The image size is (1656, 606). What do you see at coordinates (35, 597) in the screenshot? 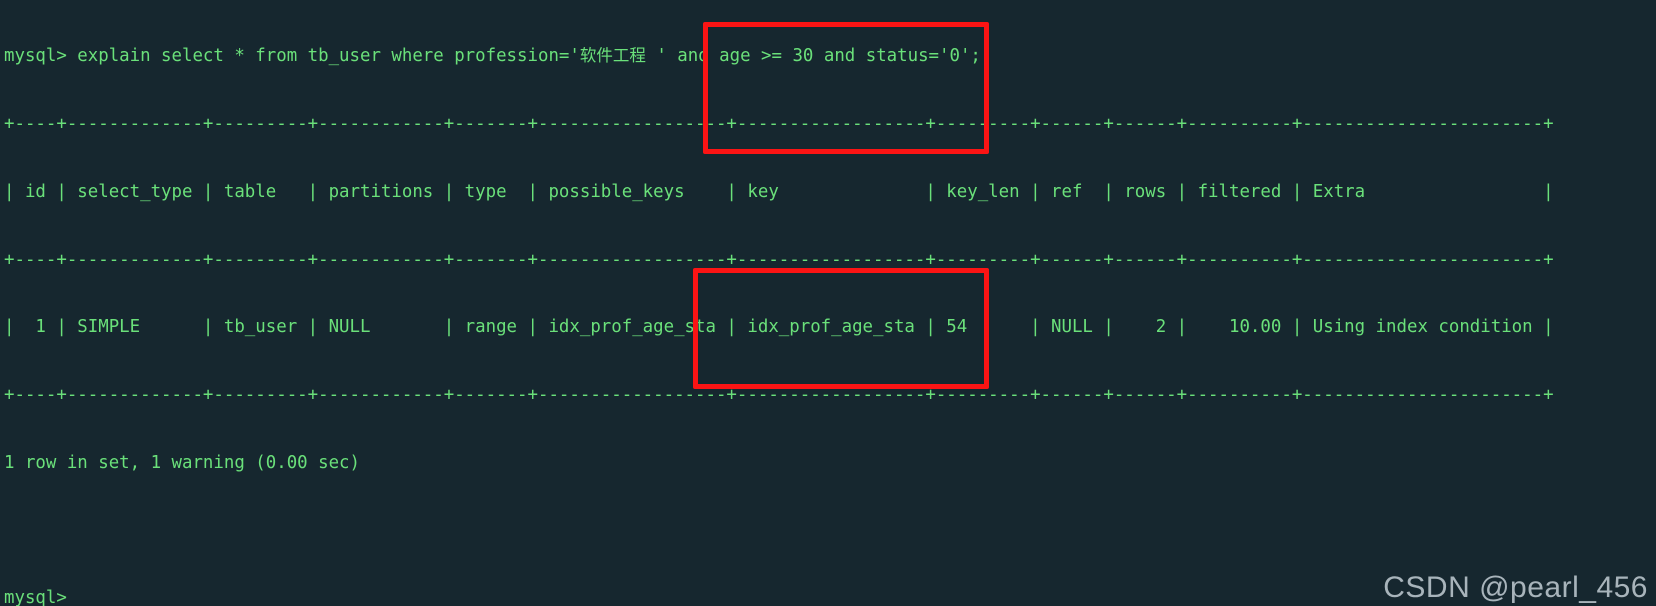
I see `terminal-line: mysql>` at bounding box center [35, 597].